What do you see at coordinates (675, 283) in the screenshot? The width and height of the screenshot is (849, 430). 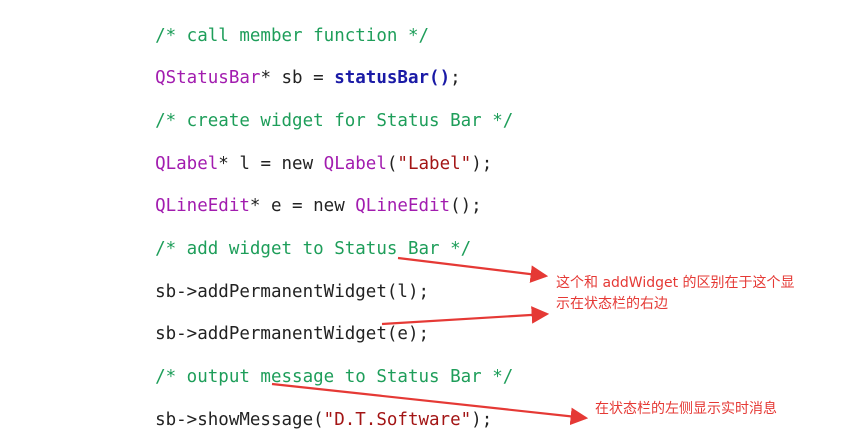 I see `annotation-permanent-line1: 这个和 addWidget 的区别在于这个显` at bounding box center [675, 283].